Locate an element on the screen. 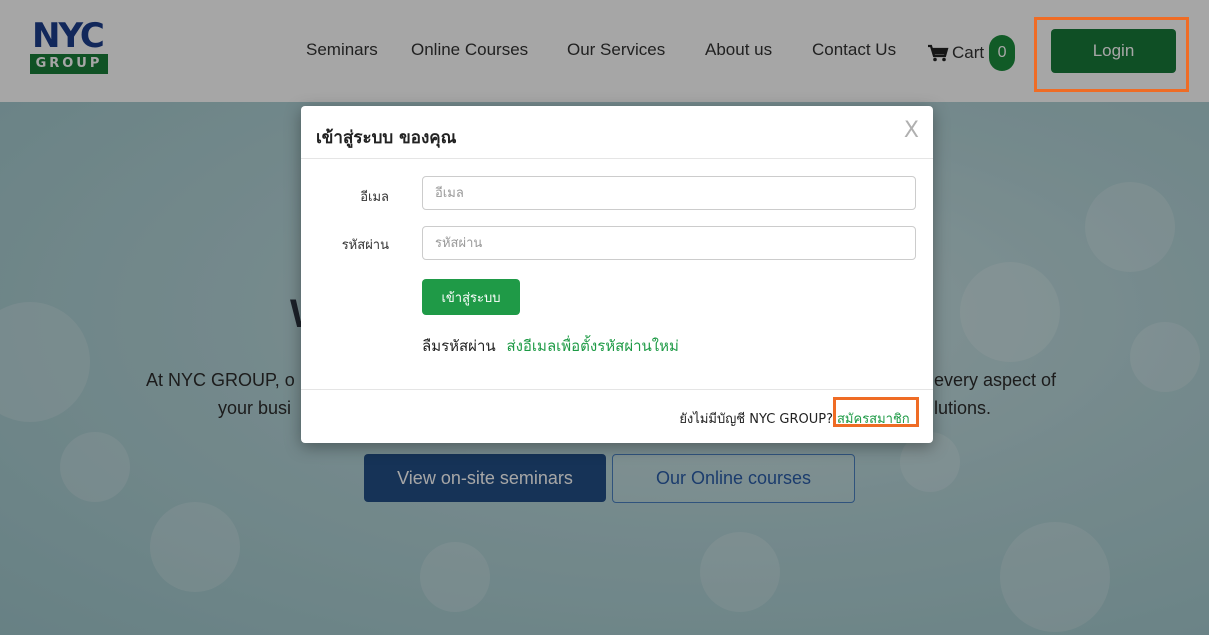  email-field is located at coordinates (669, 193).